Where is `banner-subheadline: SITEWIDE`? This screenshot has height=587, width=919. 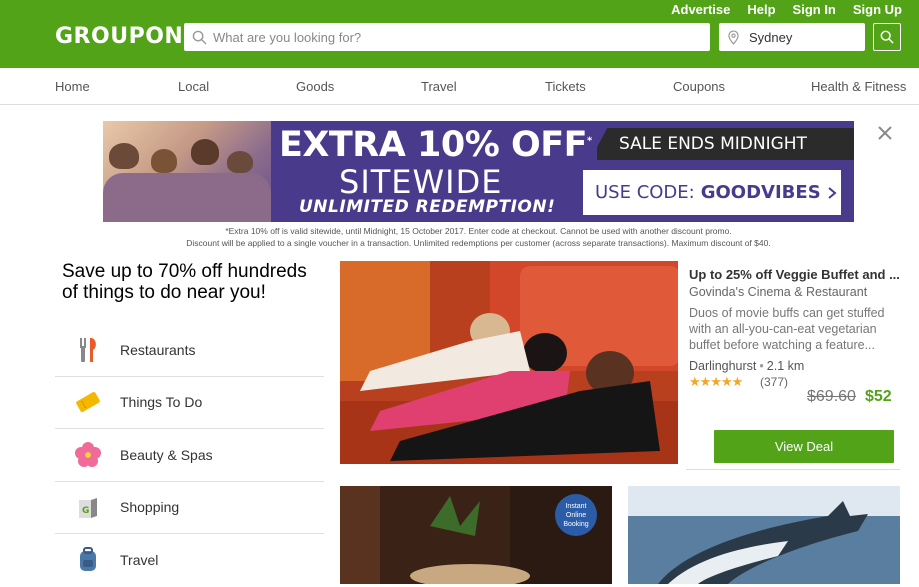 banner-subheadline: SITEWIDE is located at coordinates (421, 182).